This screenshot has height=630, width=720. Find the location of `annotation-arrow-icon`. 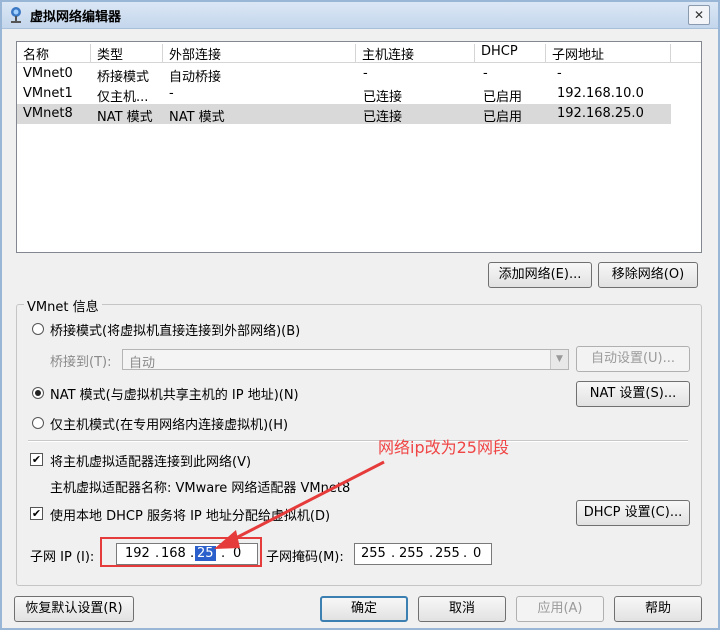

annotation-arrow-icon is located at coordinates (299, 504).